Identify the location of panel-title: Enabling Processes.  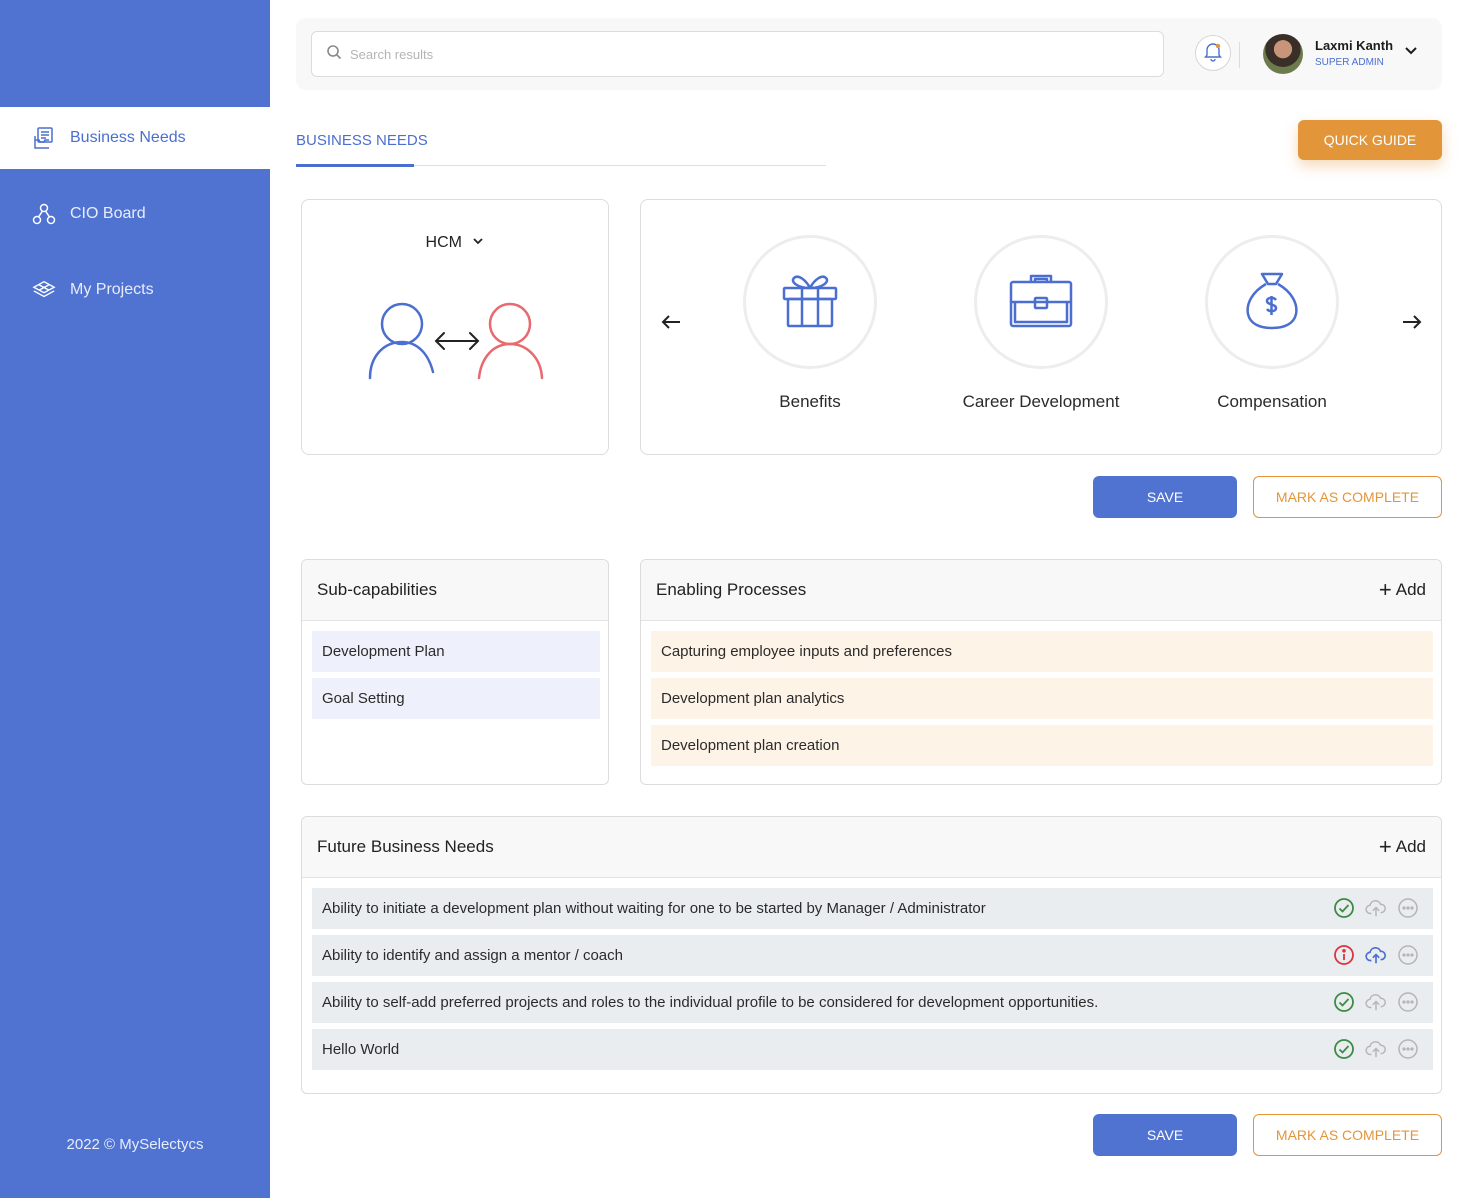
(731, 589).